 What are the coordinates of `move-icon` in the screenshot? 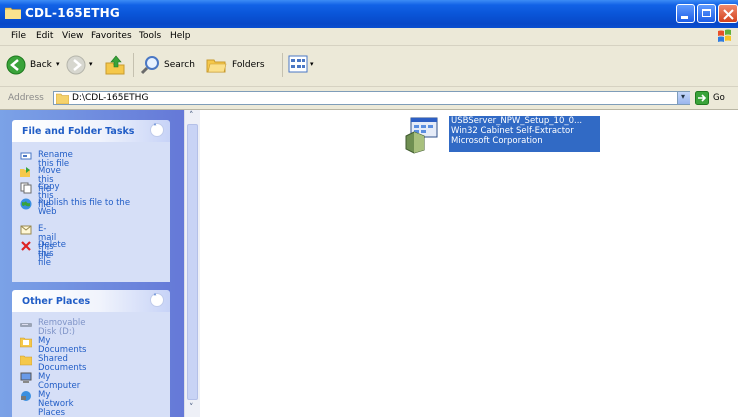 It's located at (25, 172).